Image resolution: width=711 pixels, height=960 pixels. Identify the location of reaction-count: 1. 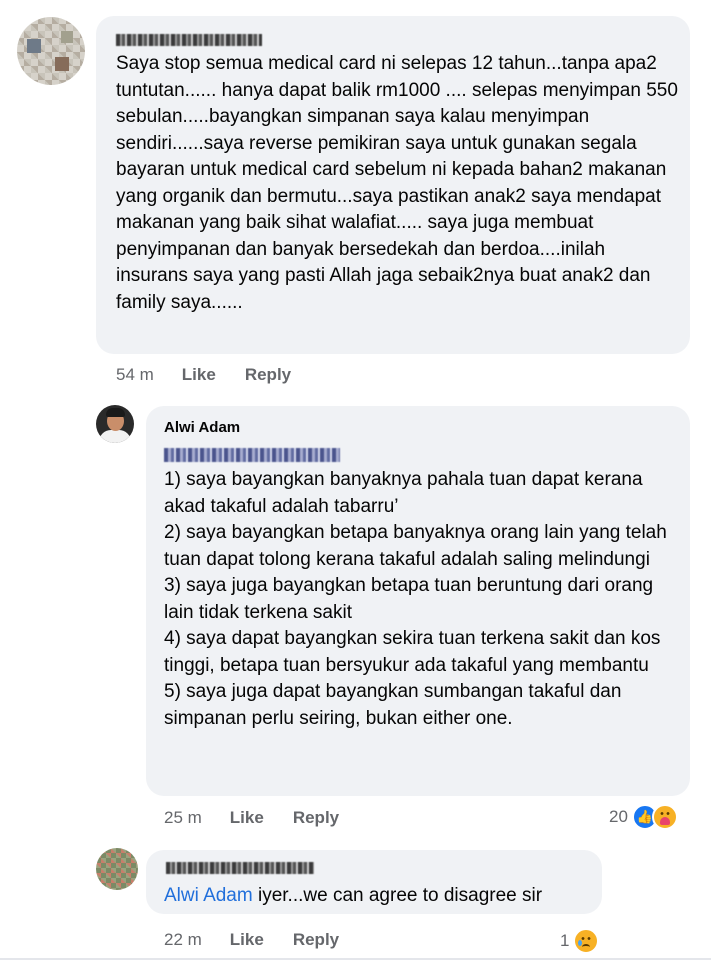
(565, 940).